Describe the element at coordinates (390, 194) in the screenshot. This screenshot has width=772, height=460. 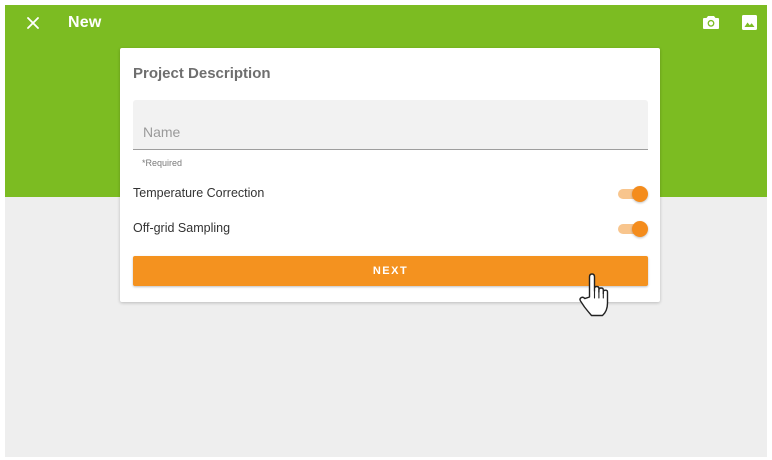
I see `temperature-correction-row: Temperature Correction` at that location.